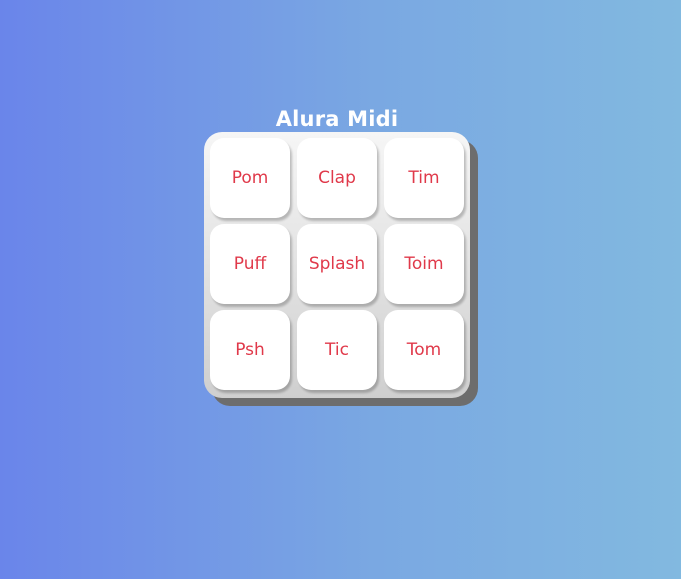 Image resolution: width=681 pixels, height=579 pixels. Describe the element at coordinates (250, 350) in the screenshot. I see `key-psh-button: Psh` at that location.